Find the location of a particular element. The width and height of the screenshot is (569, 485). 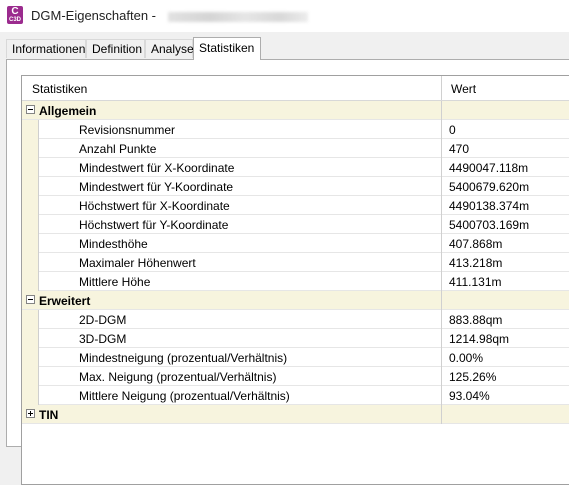

property-name: Max. Neigung (prozentual/Verhältnis) is located at coordinates (178, 377).